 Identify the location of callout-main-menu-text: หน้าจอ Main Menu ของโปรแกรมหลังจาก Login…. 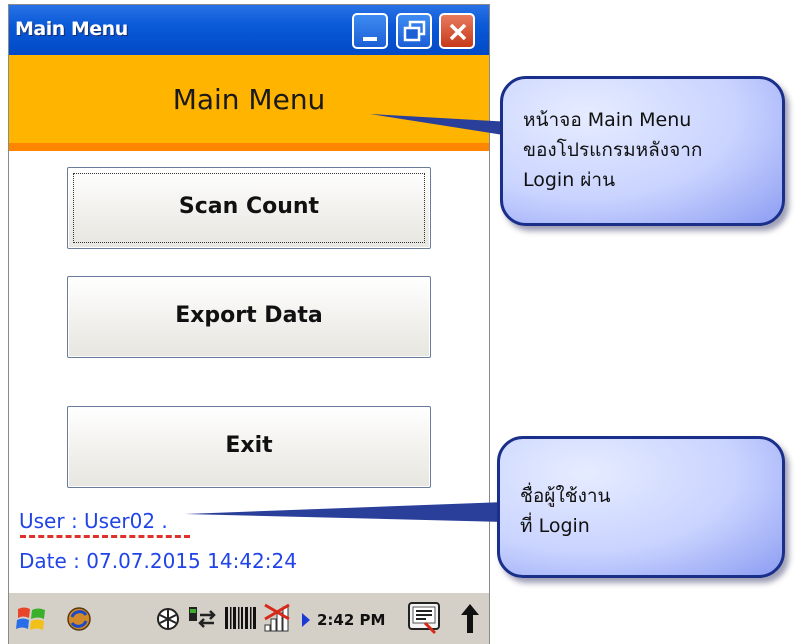
(612, 150).